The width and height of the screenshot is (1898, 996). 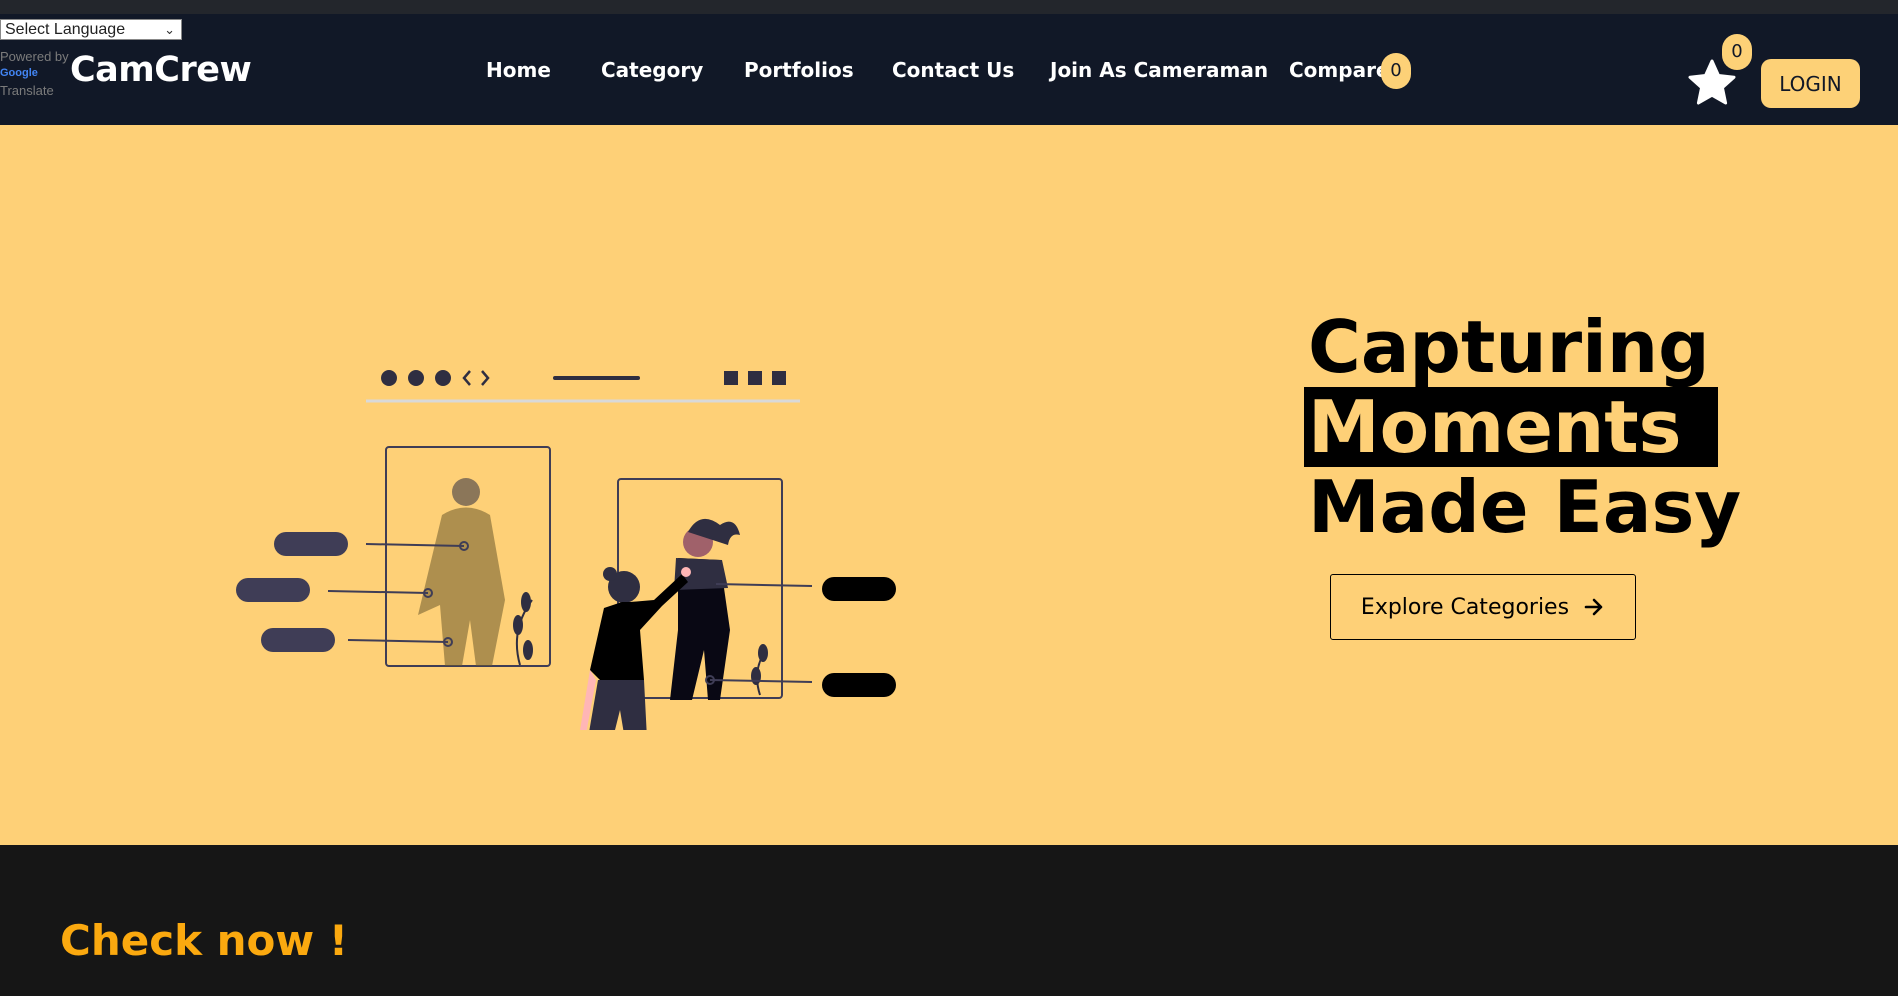 What do you see at coordinates (1511, 427) in the screenshot?
I see `headline-line-2-highlight: Moments` at bounding box center [1511, 427].